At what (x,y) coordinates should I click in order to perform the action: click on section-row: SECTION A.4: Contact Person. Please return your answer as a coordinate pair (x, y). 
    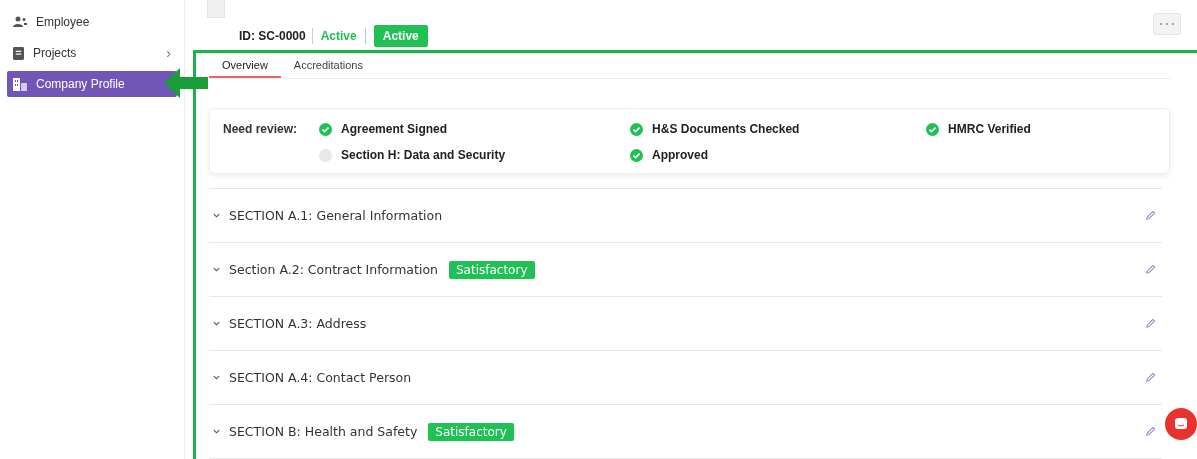
    Looking at the image, I should click on (685, 378).